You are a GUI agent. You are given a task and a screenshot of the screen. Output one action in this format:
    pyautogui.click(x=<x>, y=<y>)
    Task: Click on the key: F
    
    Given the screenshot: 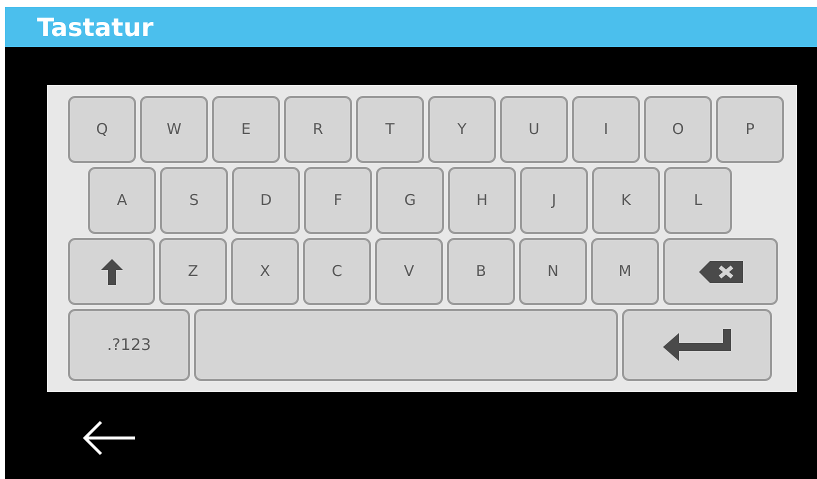 What is the action you would take?
    pyautogui.click(x=338, y=200)
    